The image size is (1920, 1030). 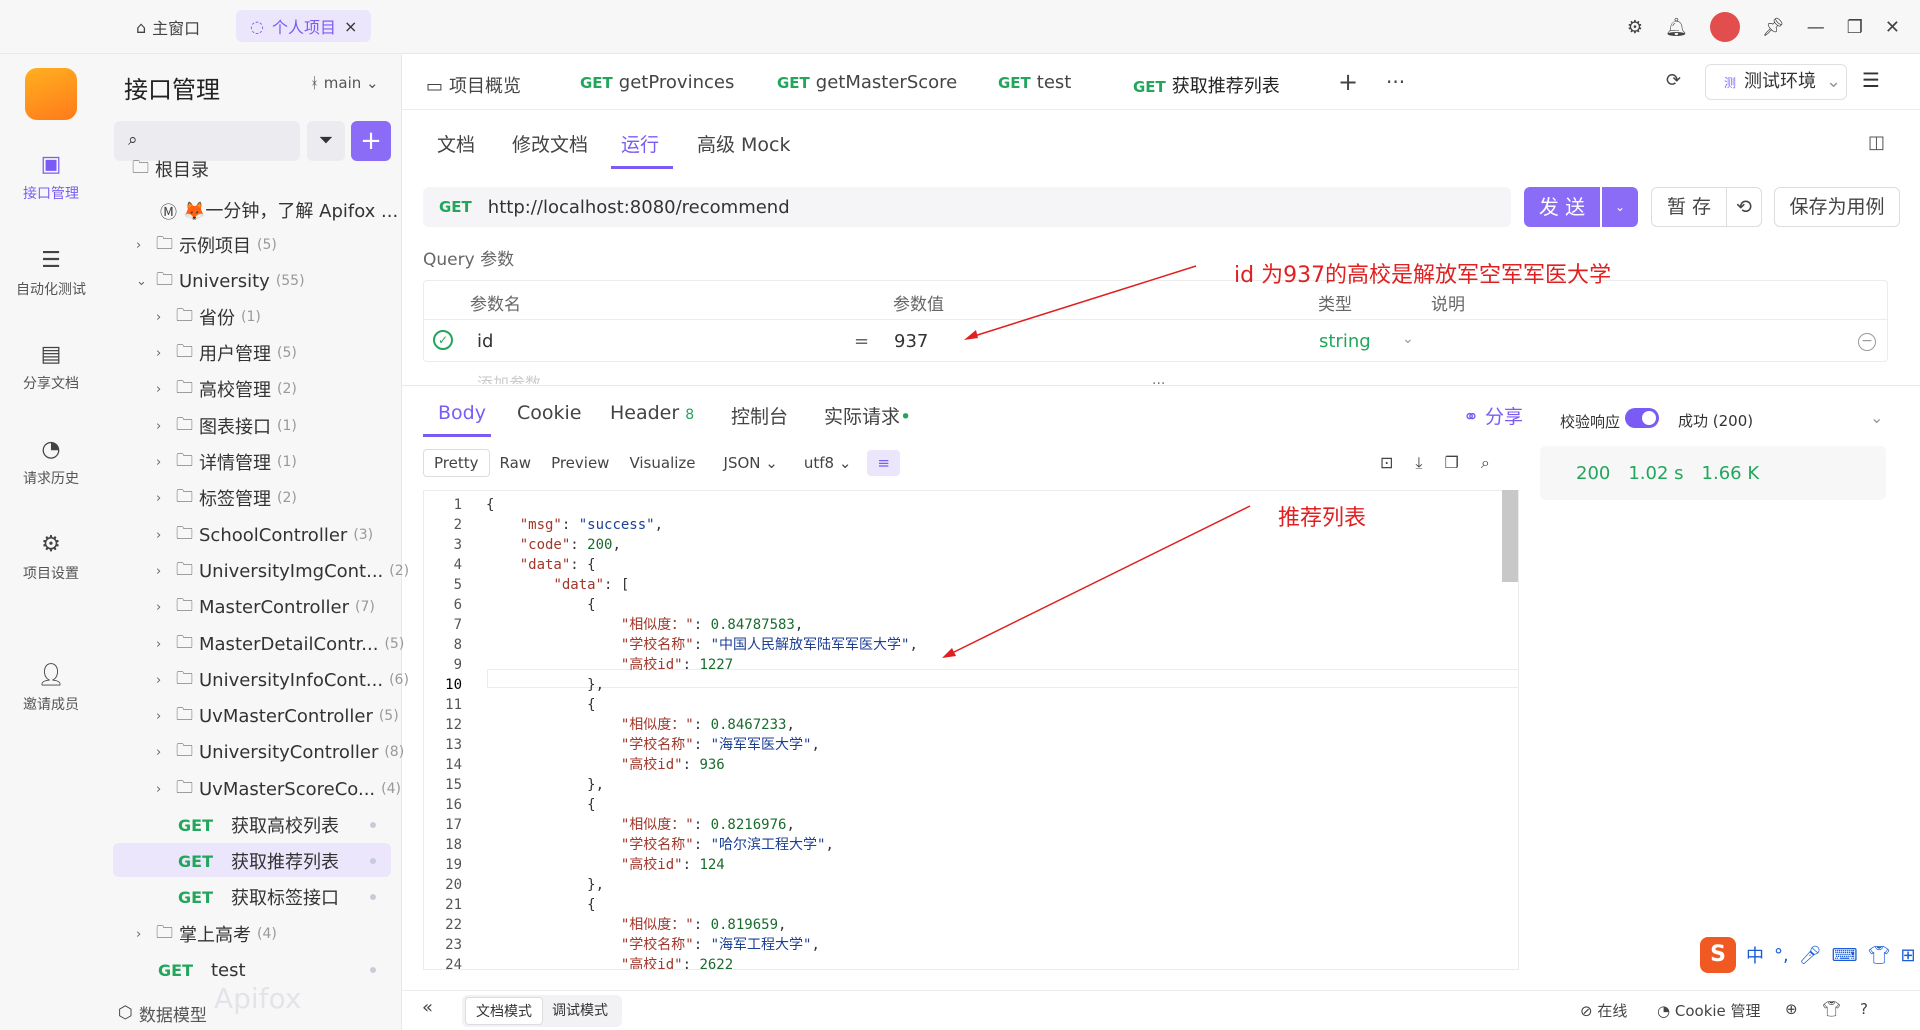 I want to click on rail-api: ▣ 接口管理, so click(x=51, y=177).